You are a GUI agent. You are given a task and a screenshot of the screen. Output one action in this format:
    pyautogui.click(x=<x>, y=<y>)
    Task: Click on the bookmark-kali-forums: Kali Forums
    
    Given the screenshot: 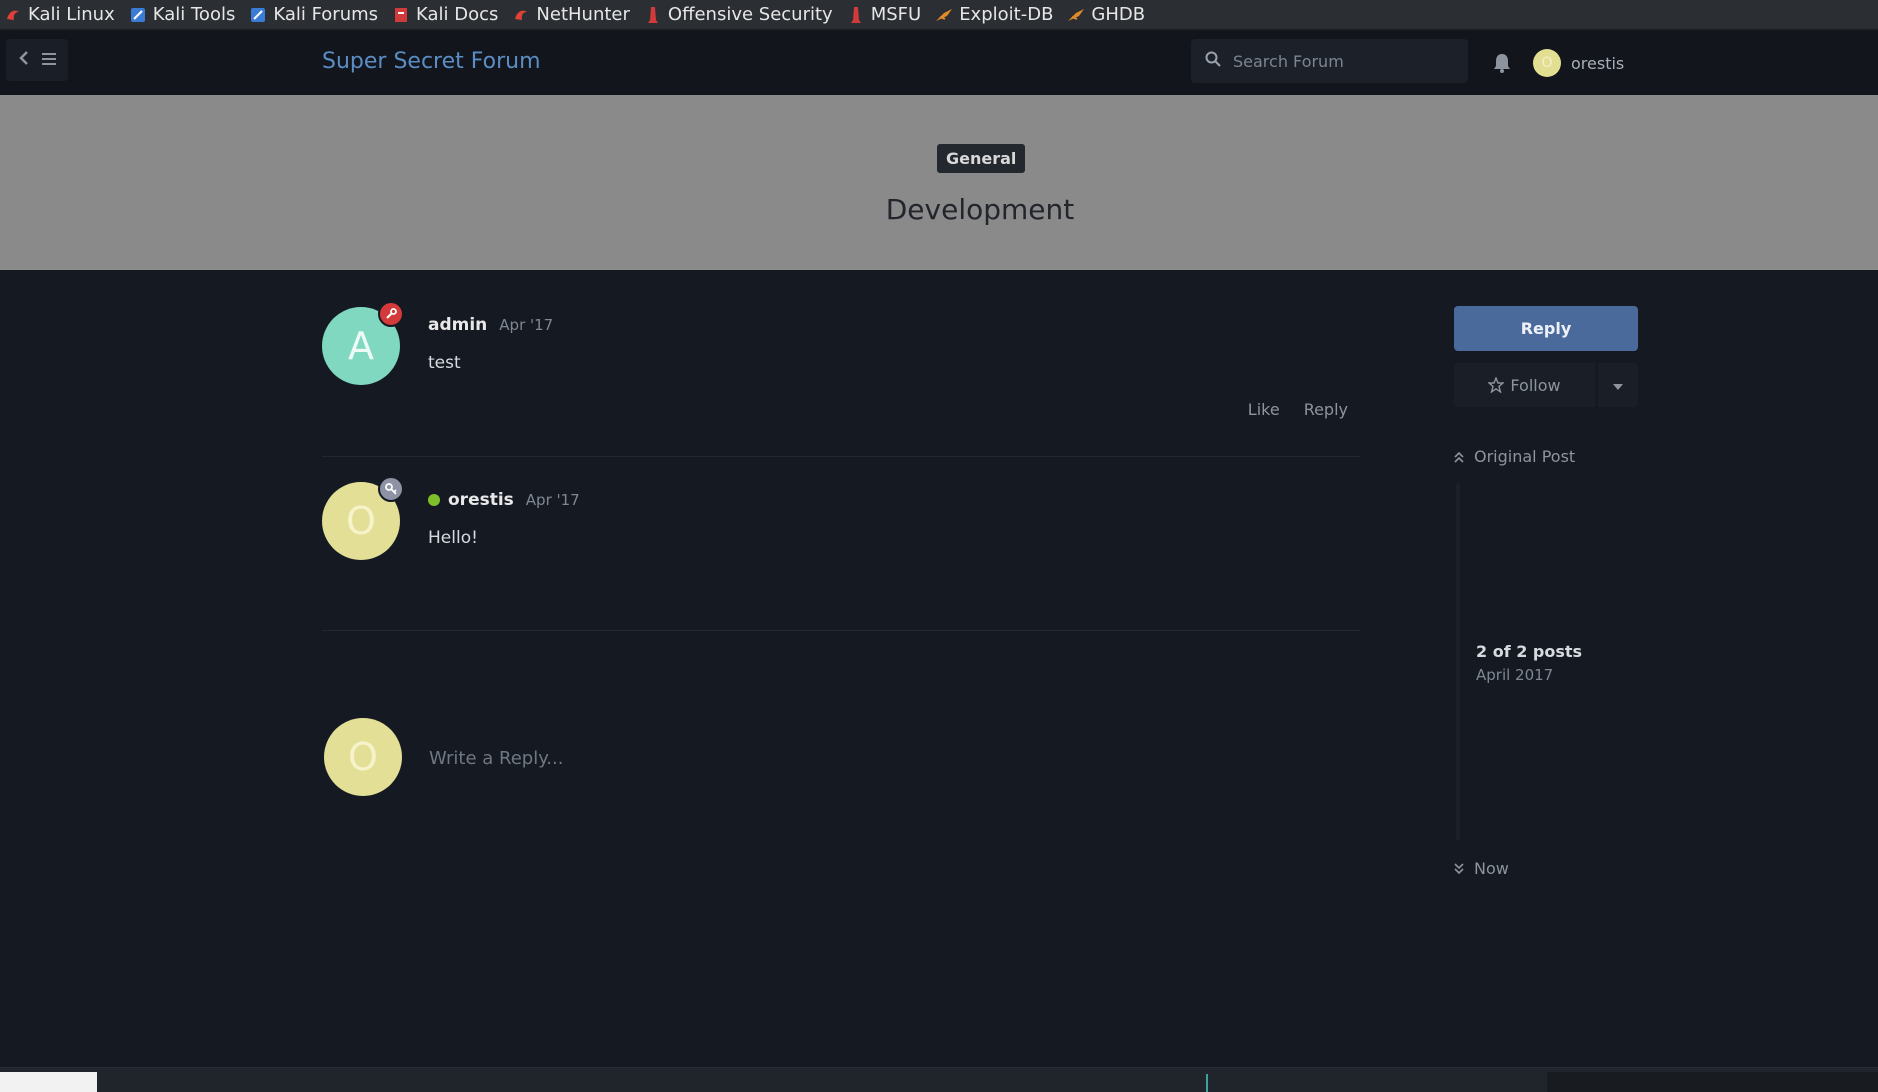 What is the action you would take?
    pyautogui.click(x=313, y=14)
    